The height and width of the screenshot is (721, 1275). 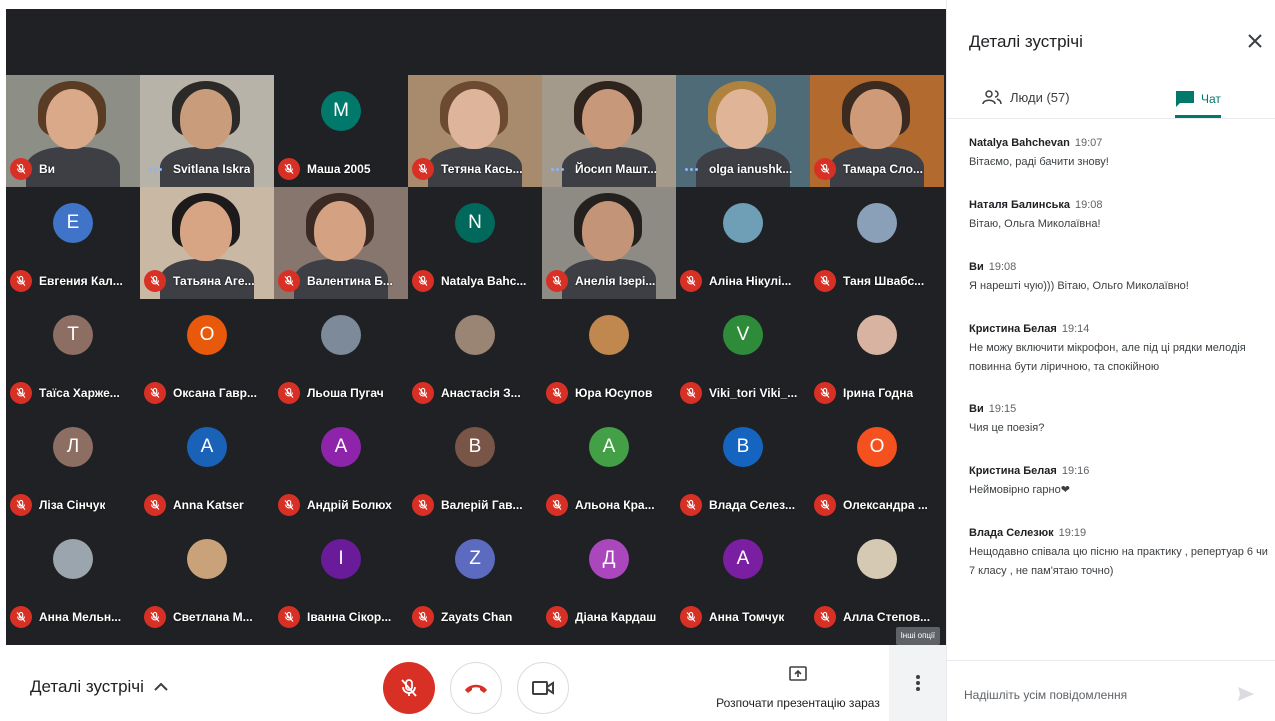 I want to click on microphone-toggle-button, so click(x=409, y=688).